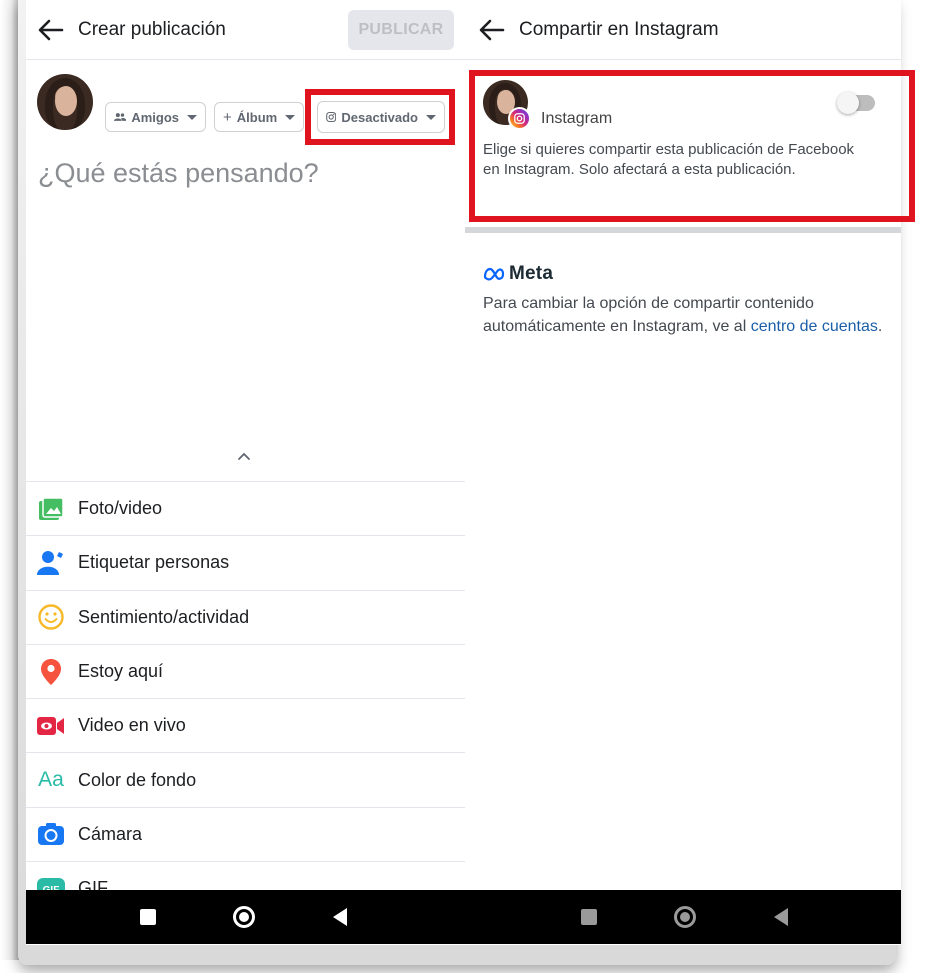 Image resolution: width=927 pixels, height=973 pixels. Describe the element at coordinates (692, 146) in the screenshot. I see `highlight-box-instagram-card` at that location.